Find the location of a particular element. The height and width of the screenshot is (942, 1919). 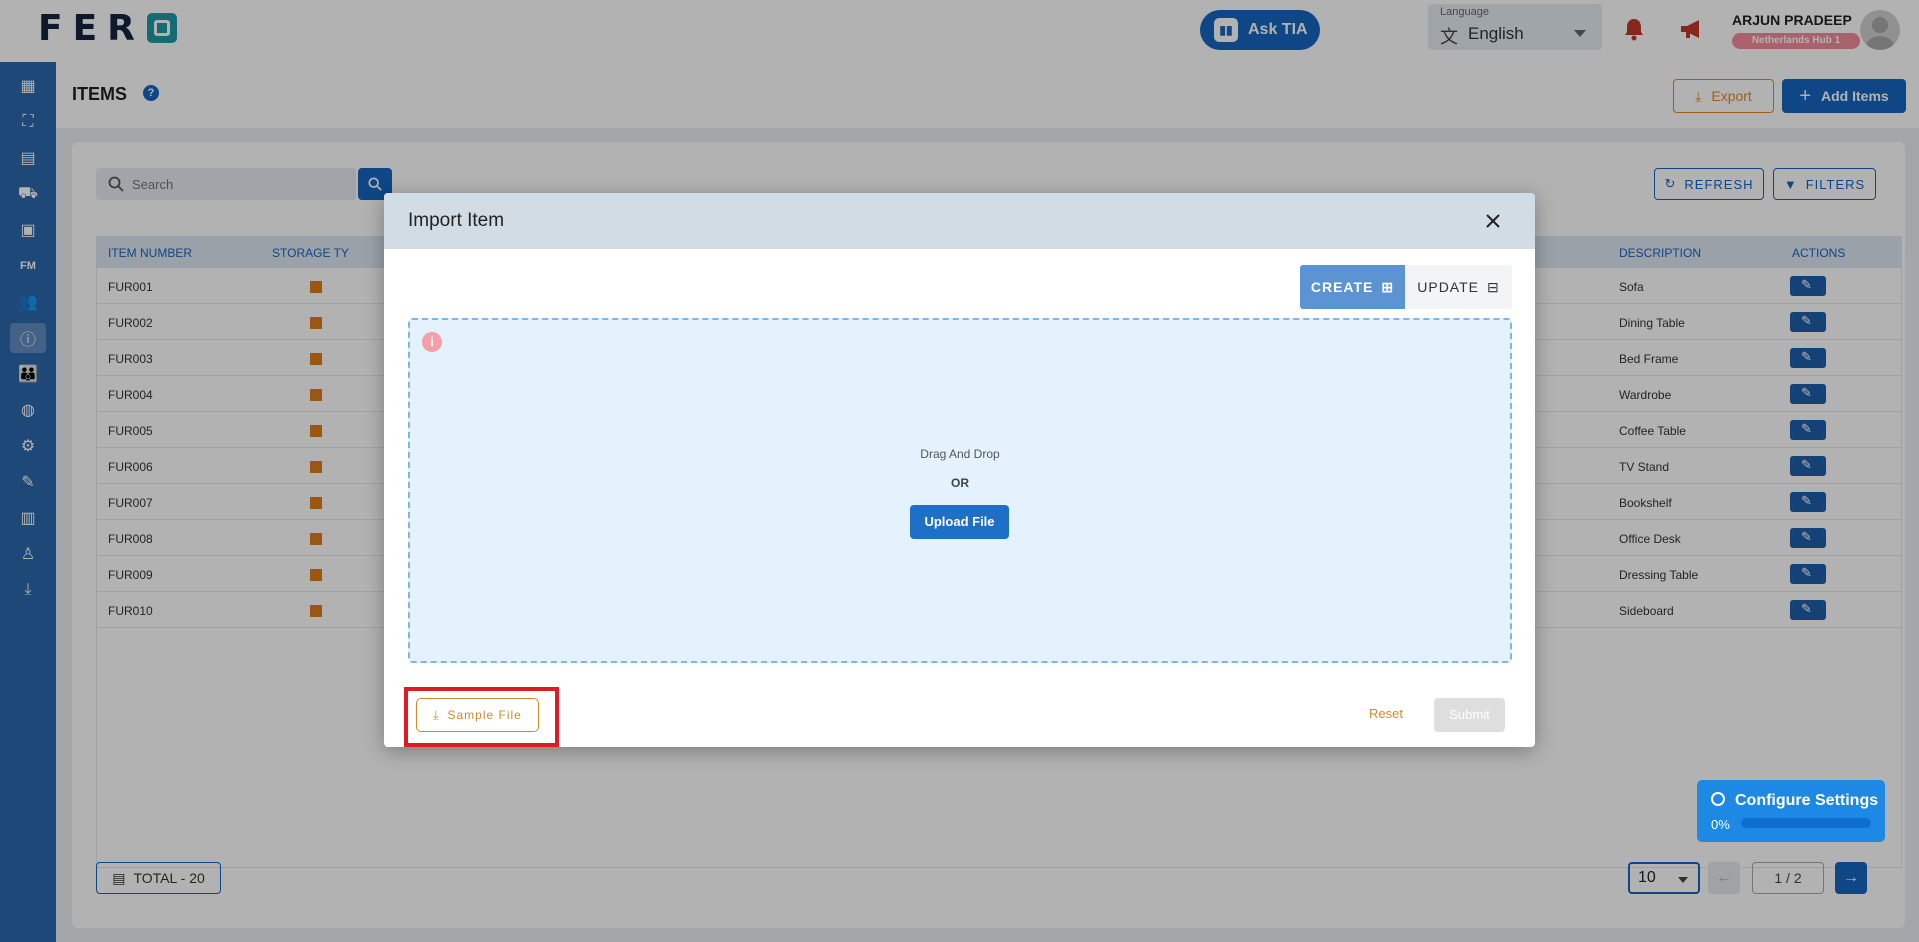

configure-progress-bar is located at coordinates (1806, 823).